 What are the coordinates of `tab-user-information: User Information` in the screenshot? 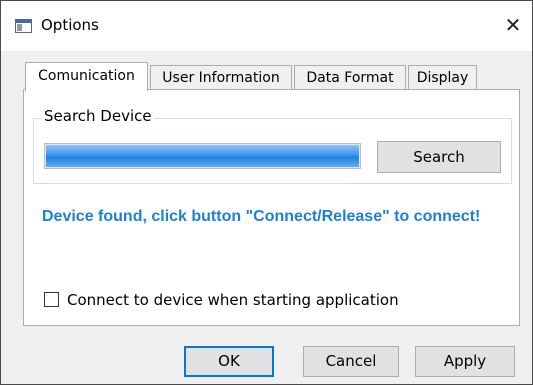 It's located at (221, 77).